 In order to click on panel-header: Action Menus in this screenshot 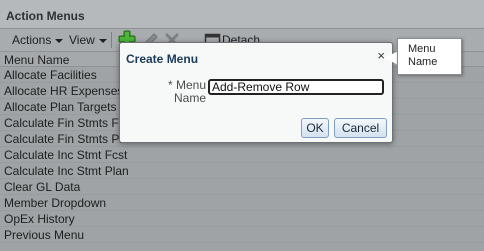, I will do `click(242, 14)`.